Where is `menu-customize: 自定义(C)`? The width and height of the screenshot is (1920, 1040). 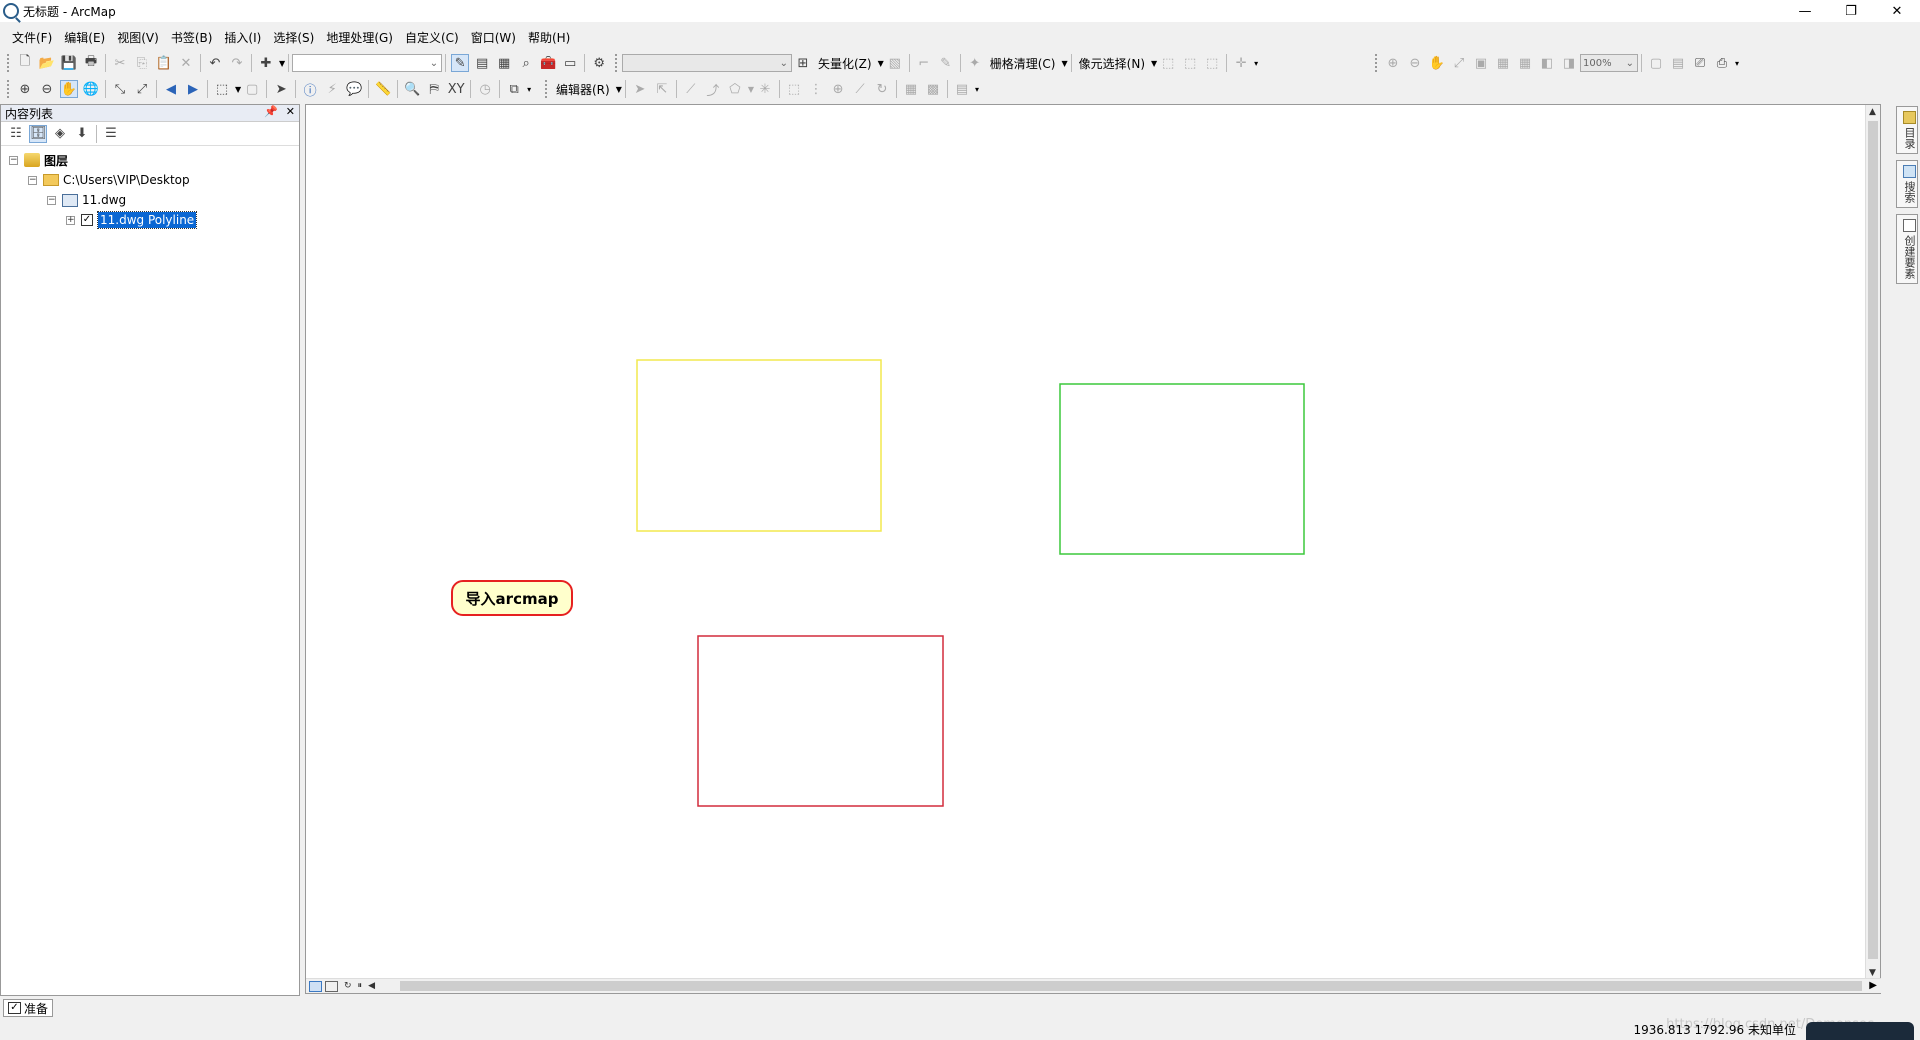 menu-customize: 自定义(C) is located at coordinates (432, 37).